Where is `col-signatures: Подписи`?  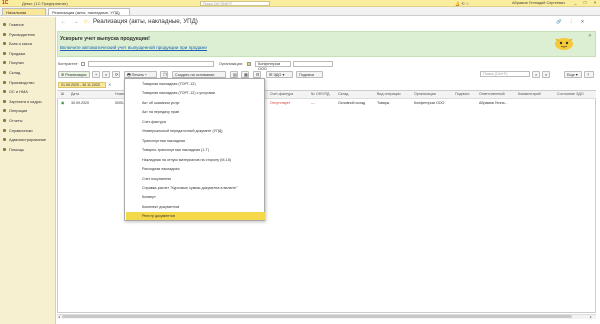
col-signatures: Подписи is located at coordinates (462, 94).